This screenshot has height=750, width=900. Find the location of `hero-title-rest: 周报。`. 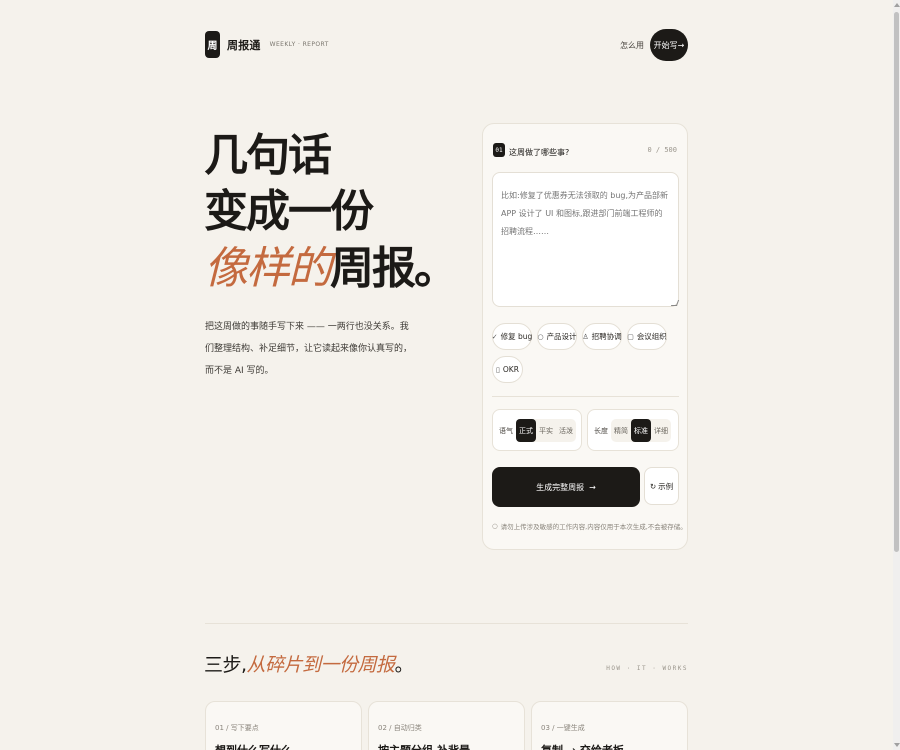

hero-title-rest: 周报。 is located at coordinates (394, 268).